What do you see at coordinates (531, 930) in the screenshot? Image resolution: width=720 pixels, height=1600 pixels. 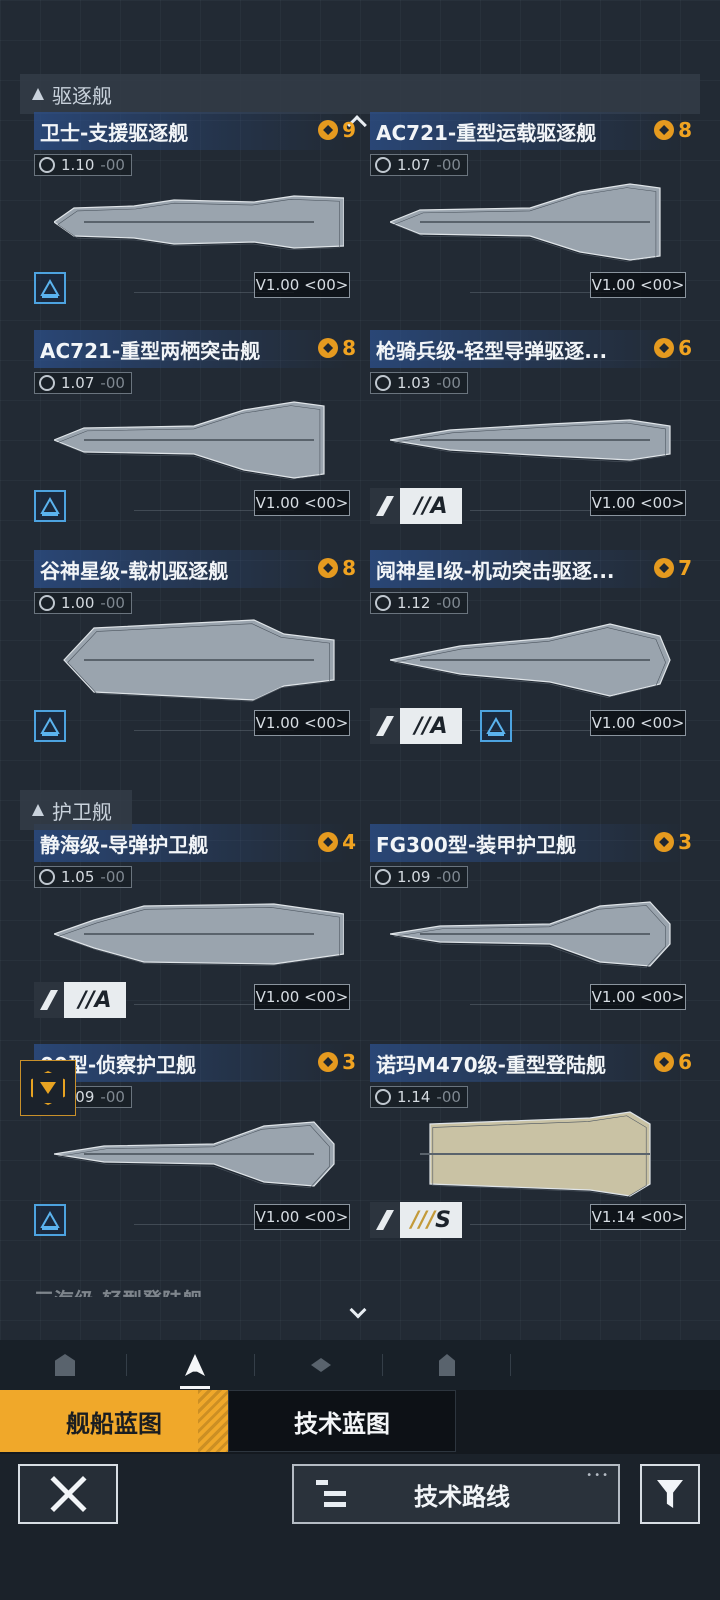 I see `ship-card: FG300型-装甲护卫舰 3 1.09 -00 V1.00 <00>` at bounding box center [531, 930].